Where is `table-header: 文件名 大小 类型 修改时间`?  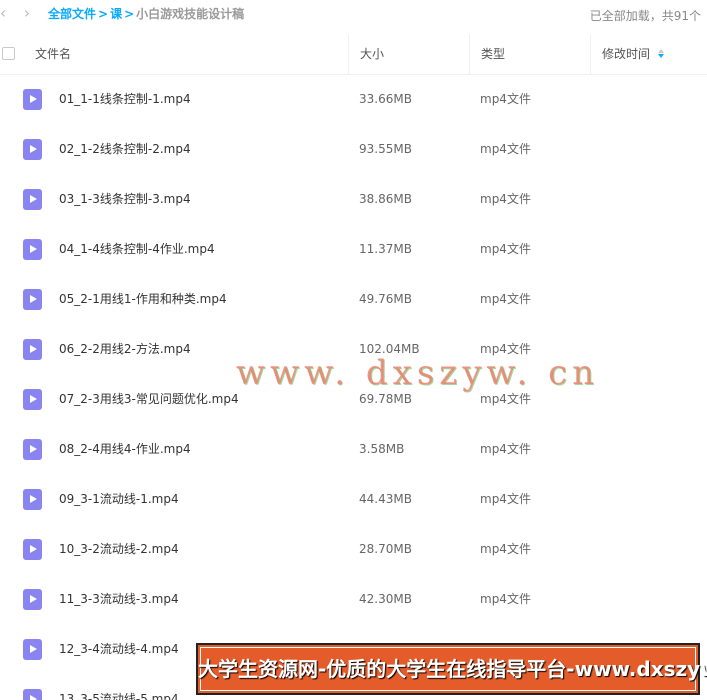 table-header: 文件名 大小 类型 修改时间 is located at coordinates (353, 54).